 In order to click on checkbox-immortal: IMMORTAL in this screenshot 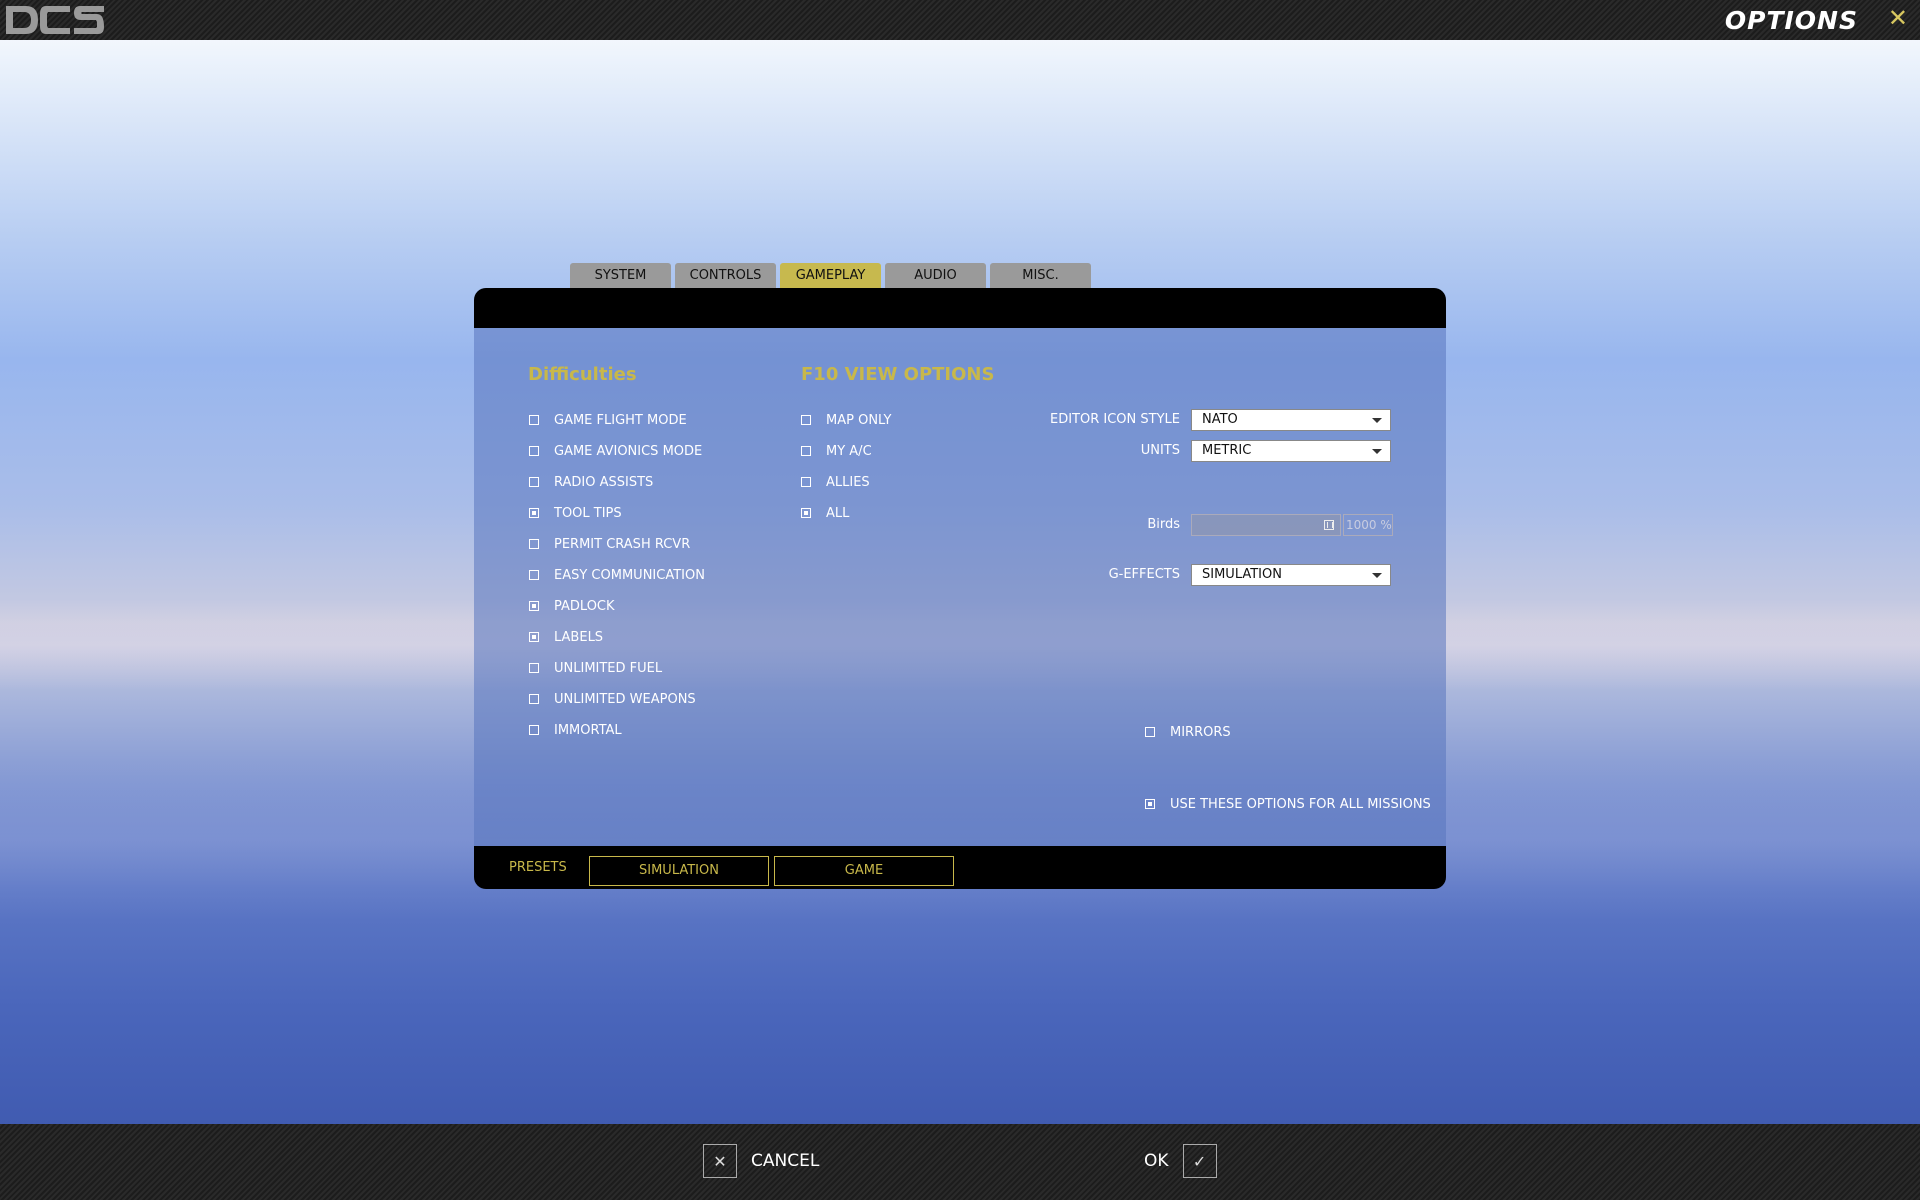, I will do `click(575, 730)`.